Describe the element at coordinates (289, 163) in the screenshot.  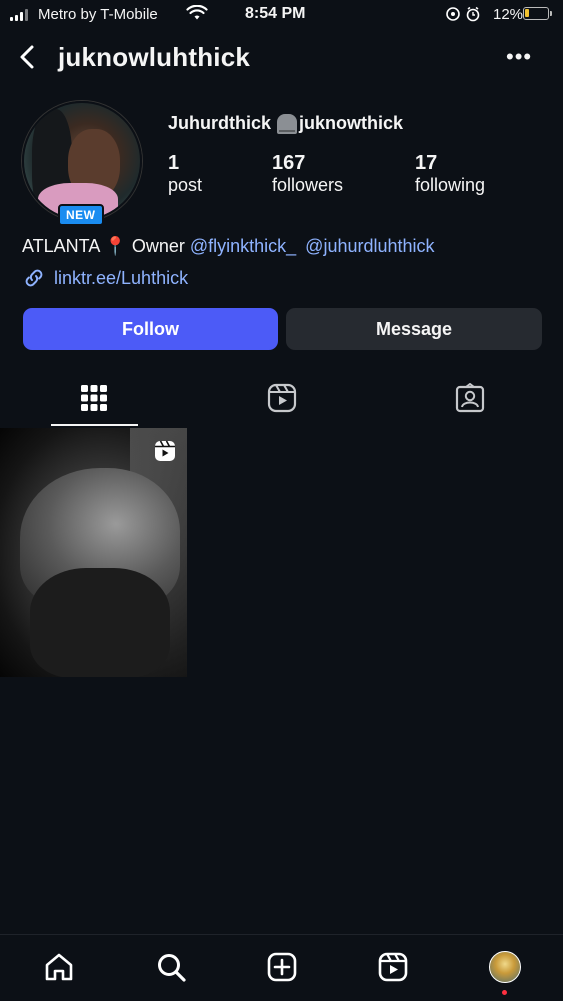
I see `stat-value: 167` at that location.